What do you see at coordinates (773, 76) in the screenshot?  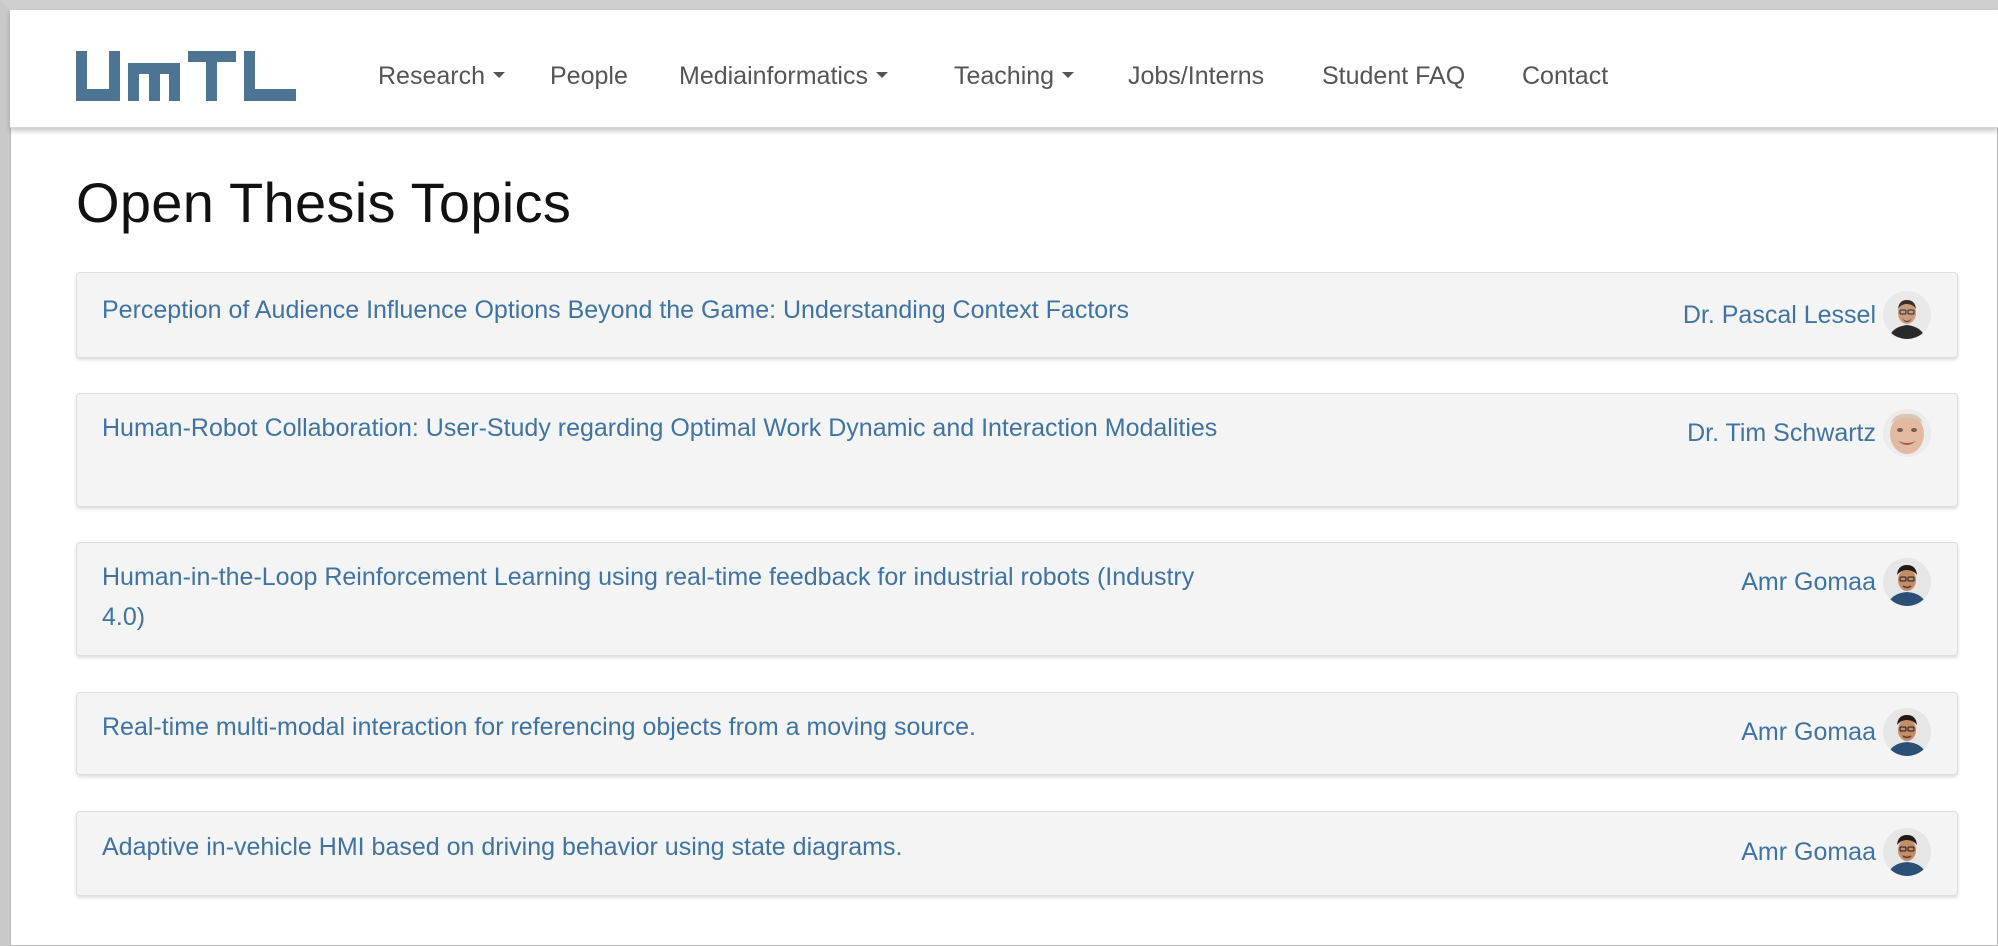 I see `nav-mediainformatics-label: Mediainformatics` at bounding box center [773, 76].